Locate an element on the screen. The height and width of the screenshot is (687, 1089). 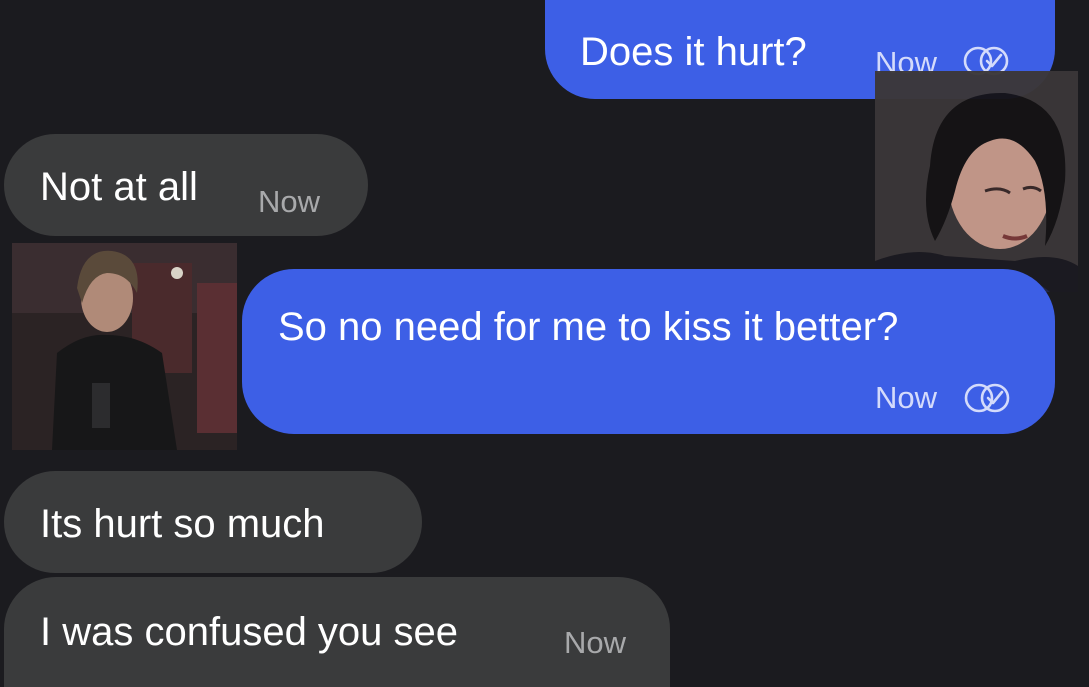
message-bubble-incoming: Its hurt so much is located at coordinates (213, 522).